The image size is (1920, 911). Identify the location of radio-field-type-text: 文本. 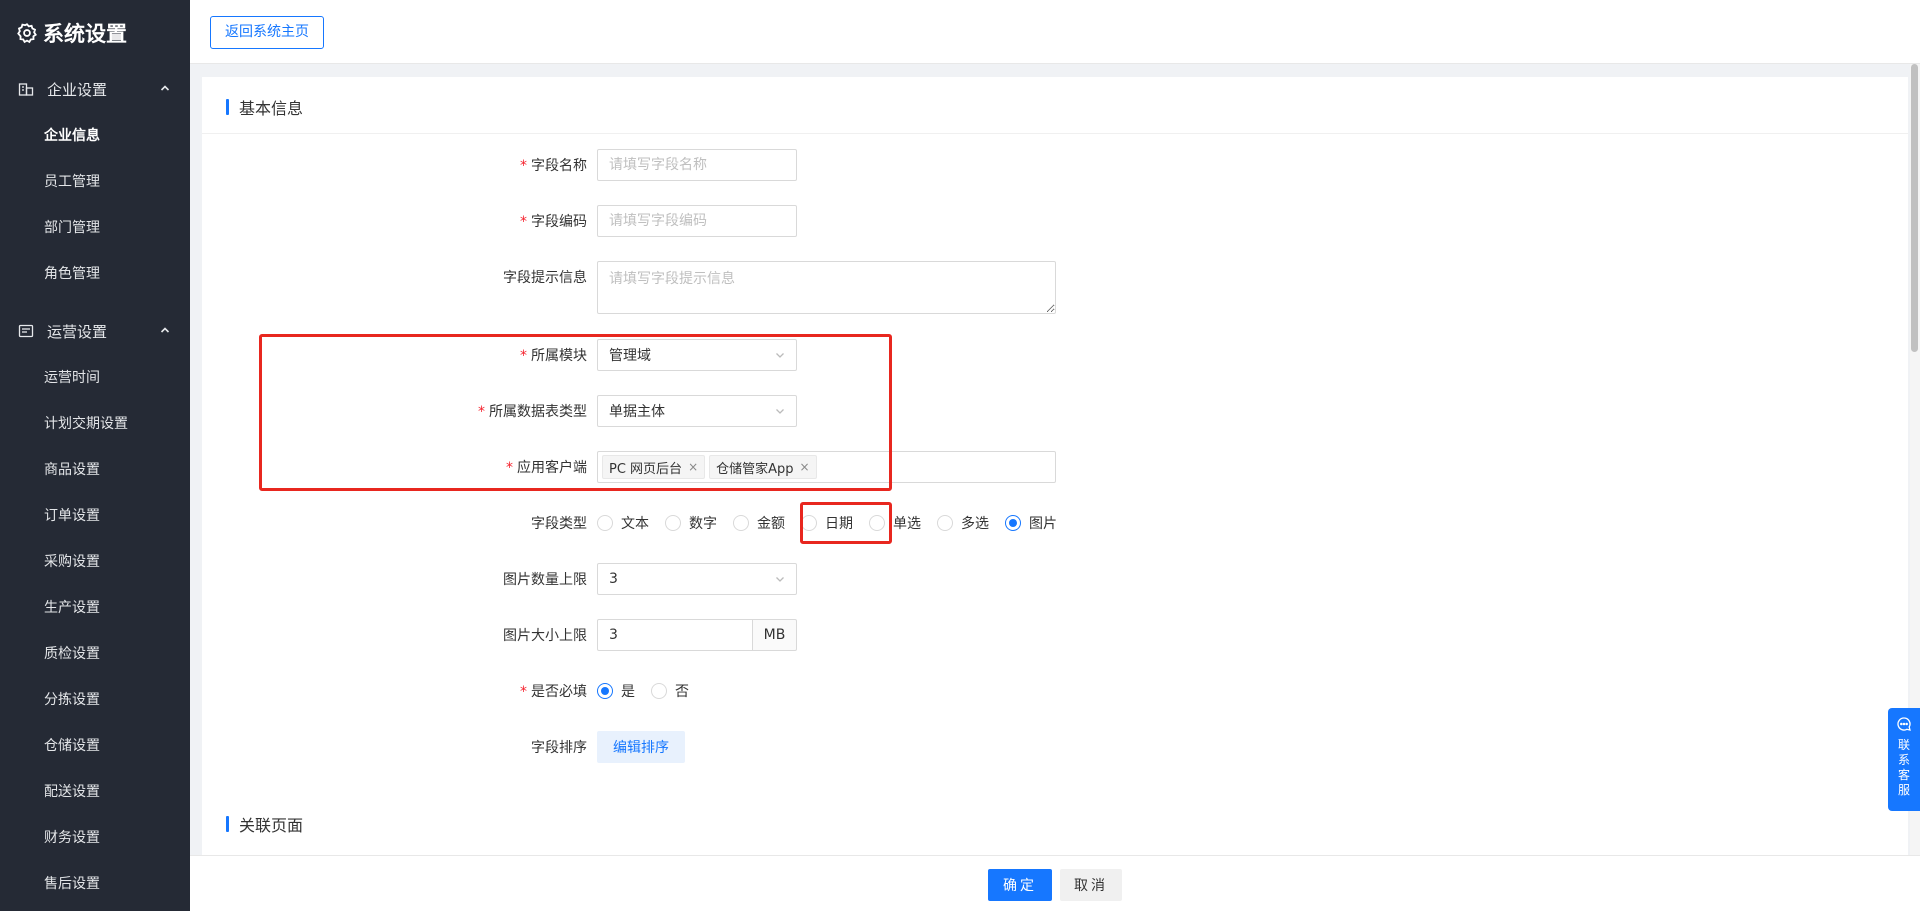
(623, 523).